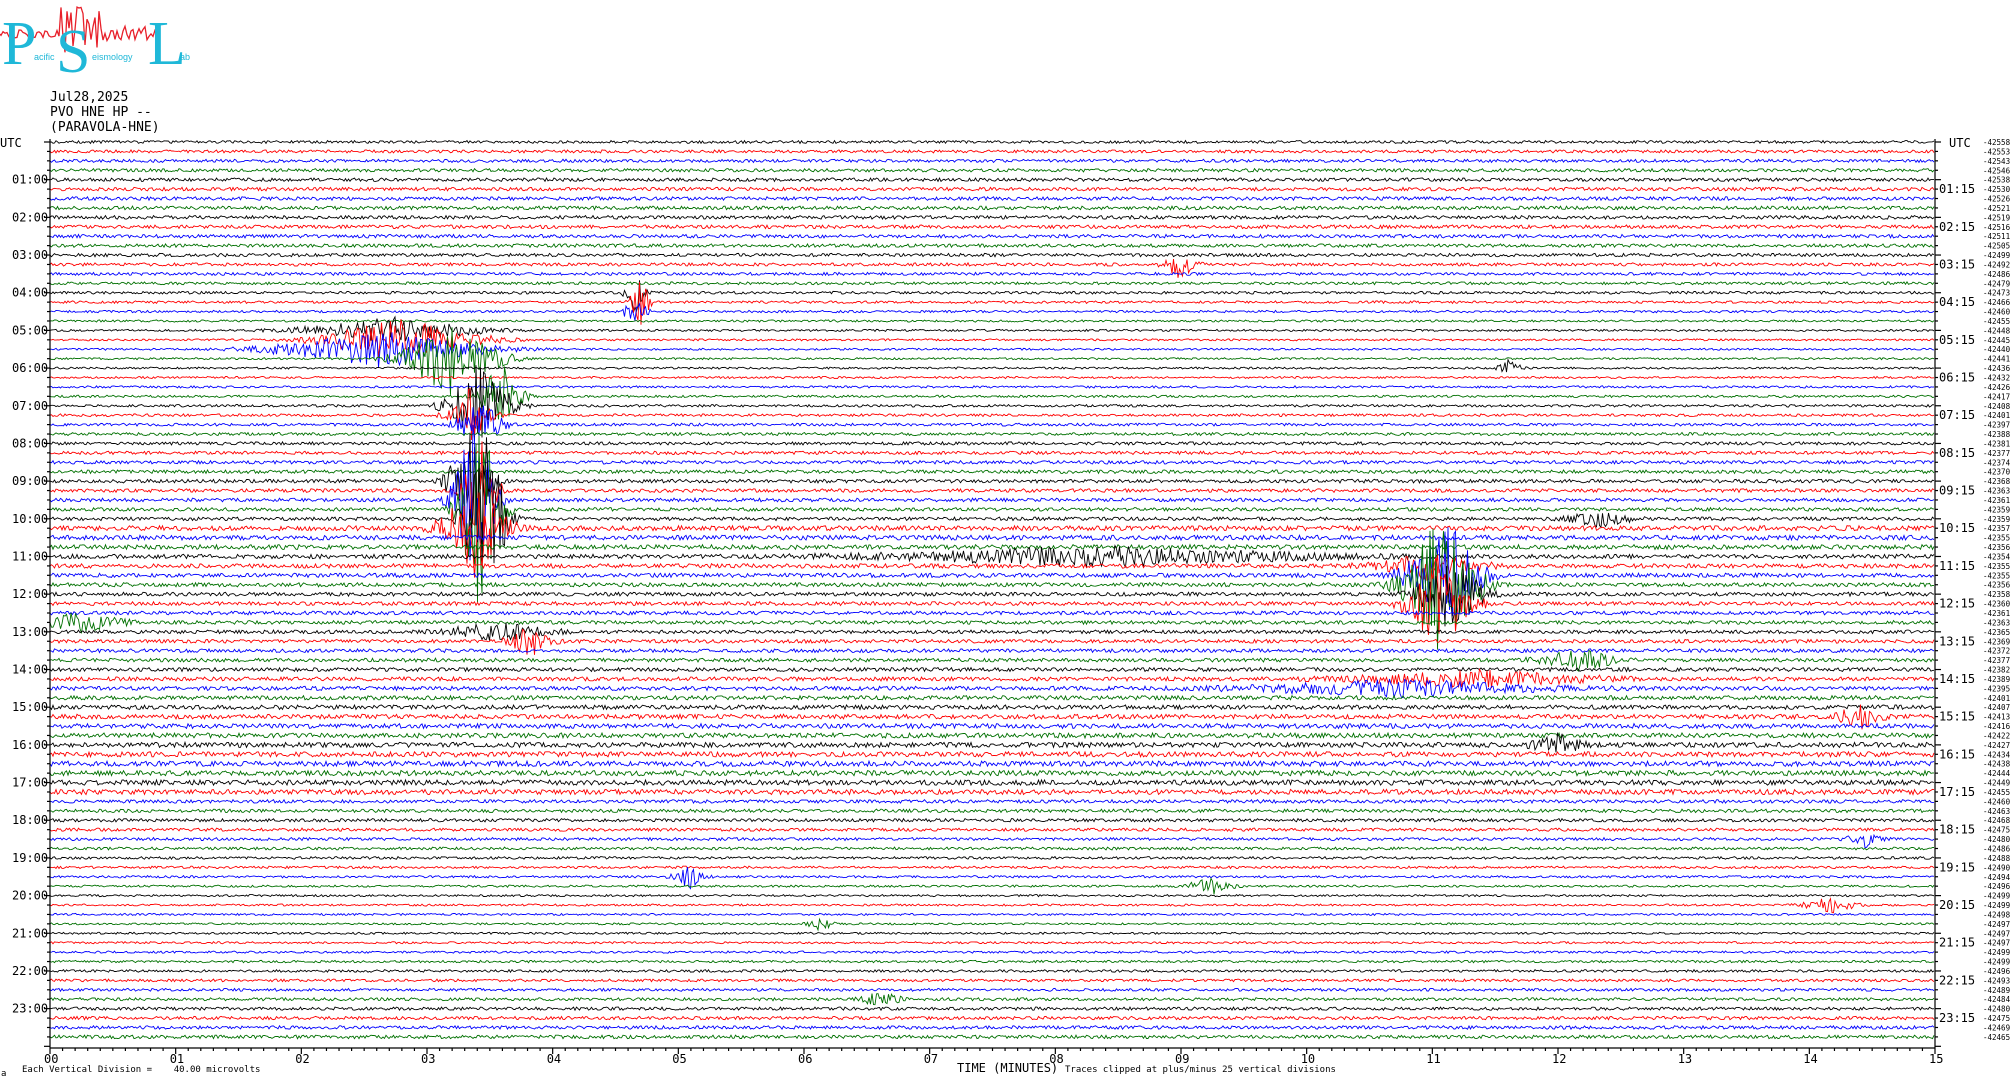 The width and height of the screenshot is (2010, 1080). Describe the element at coordinates (30, 557) in the screenshot. I see `left-hour-label: 11:00` at that location.